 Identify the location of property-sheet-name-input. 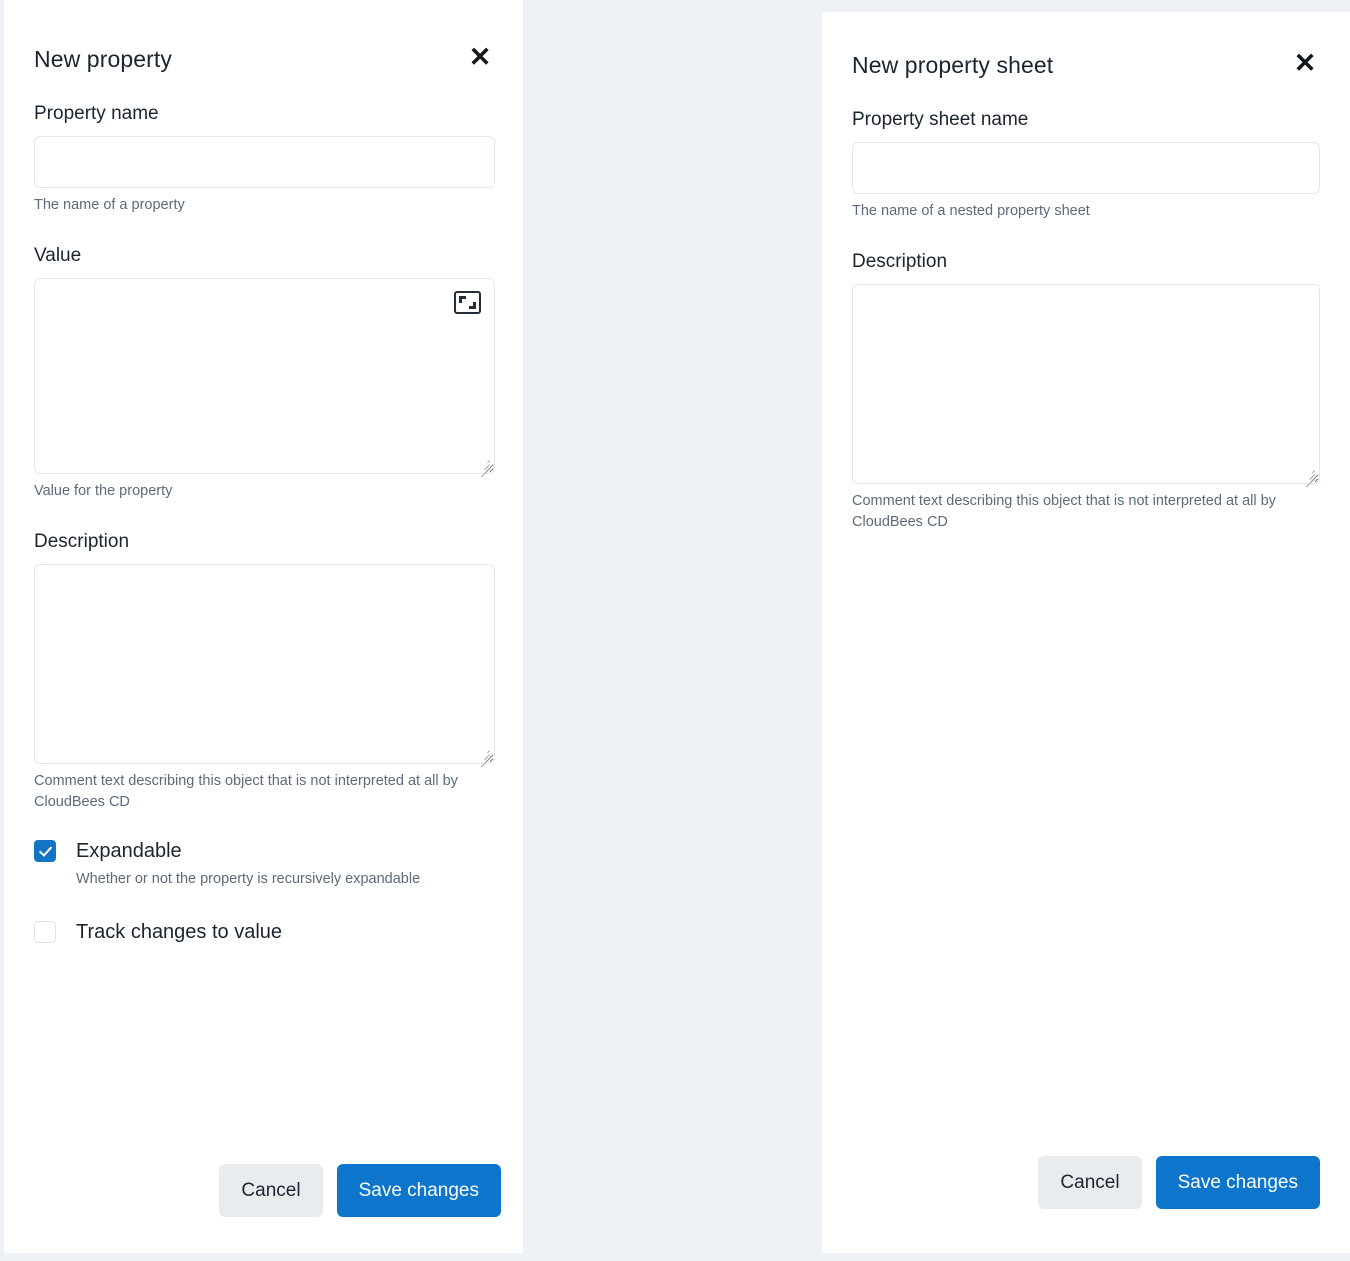
(1086, 168).